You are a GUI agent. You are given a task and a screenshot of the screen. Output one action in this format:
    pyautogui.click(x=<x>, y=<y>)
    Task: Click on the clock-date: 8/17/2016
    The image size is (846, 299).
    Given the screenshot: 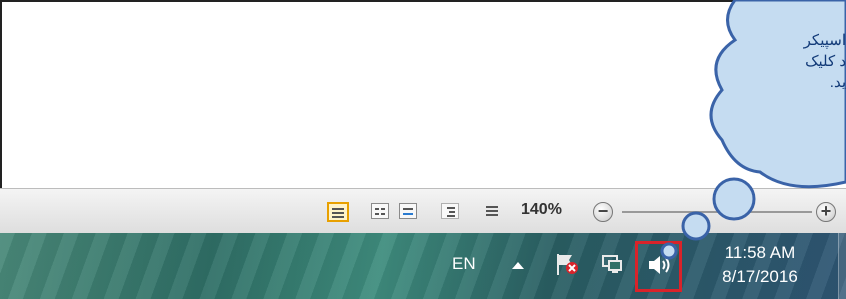 What is the action you would take?
    pyautogui.click(x=760, y=276)
    